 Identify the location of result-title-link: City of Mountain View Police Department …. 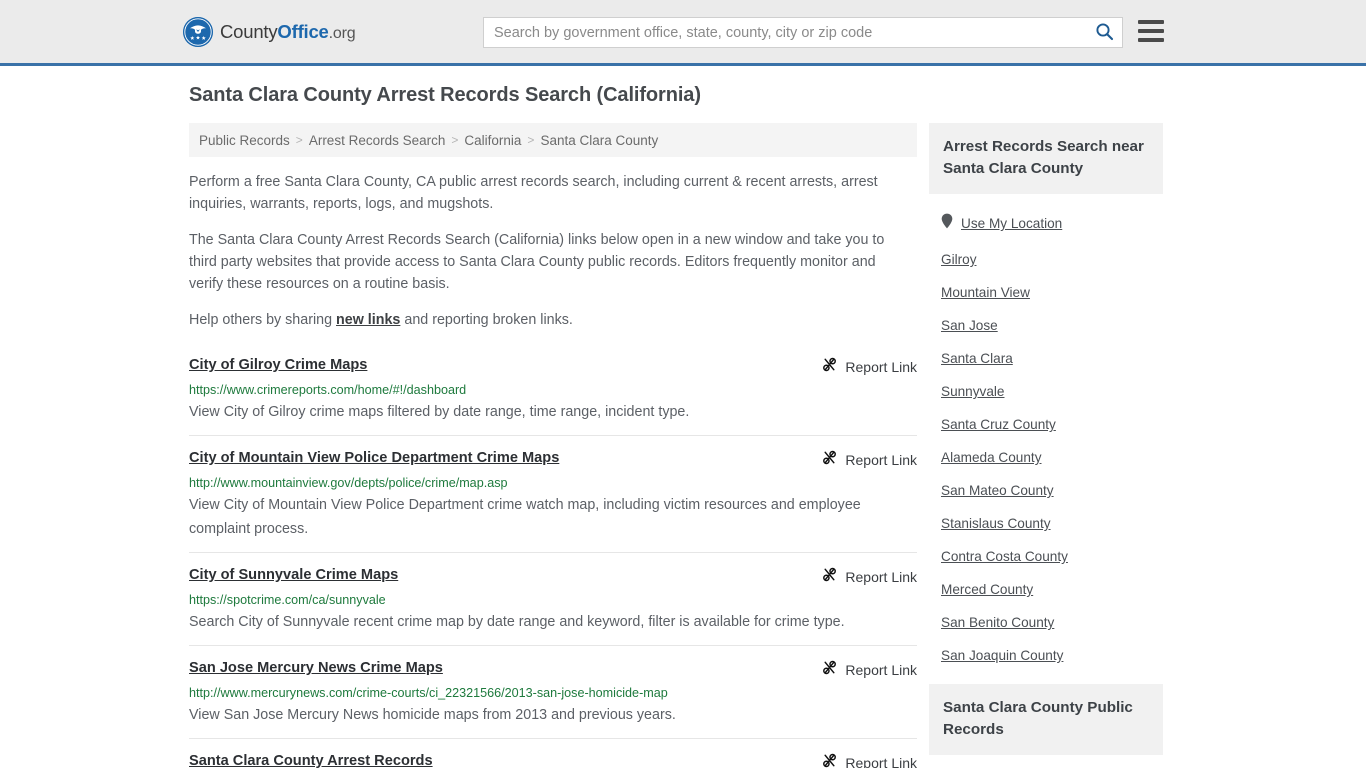
(374, 458).